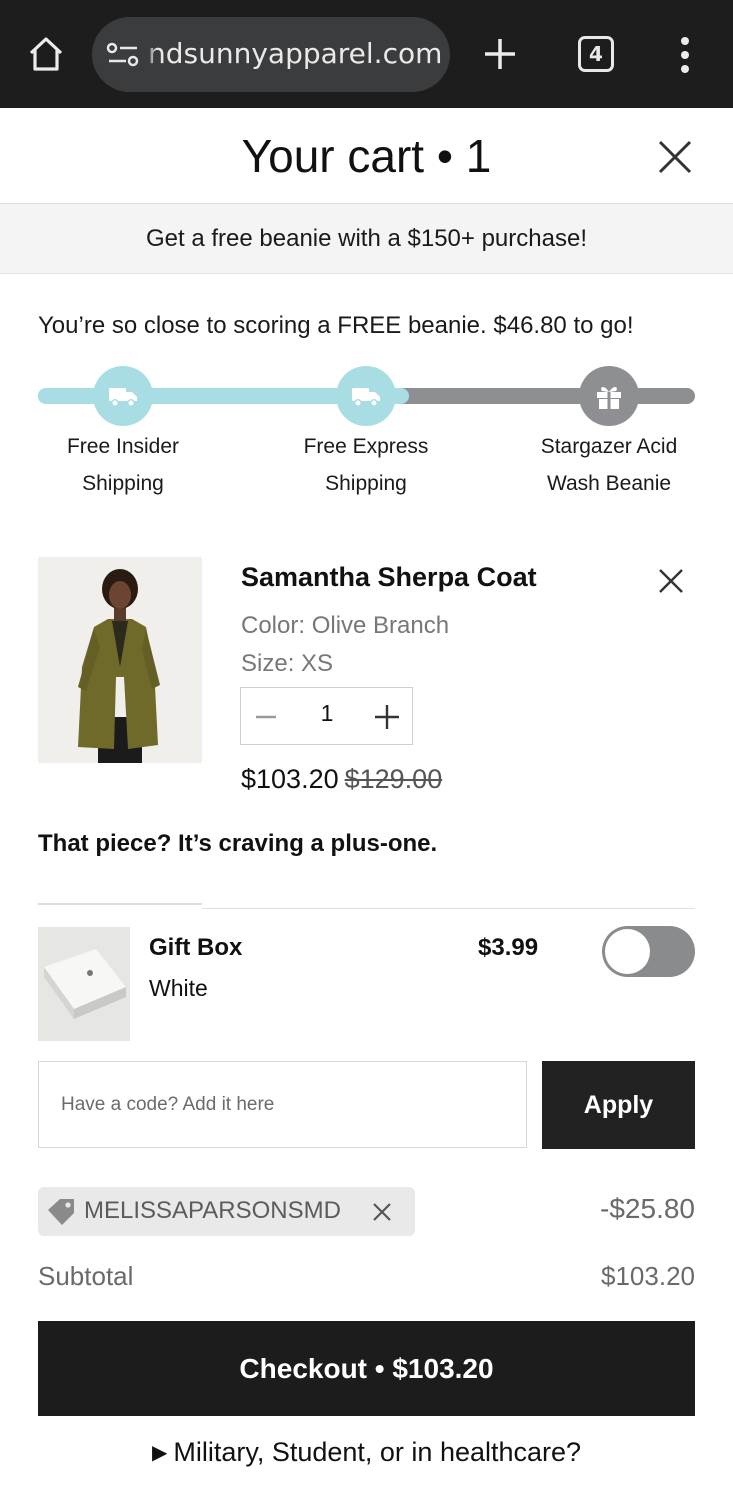 This screenshot has height=1500, width=733. What do you see at coordinates (86, 1276) in the screenshot?
I see `subtotal-label: Subtotal` at bounding box center [86, 1276].